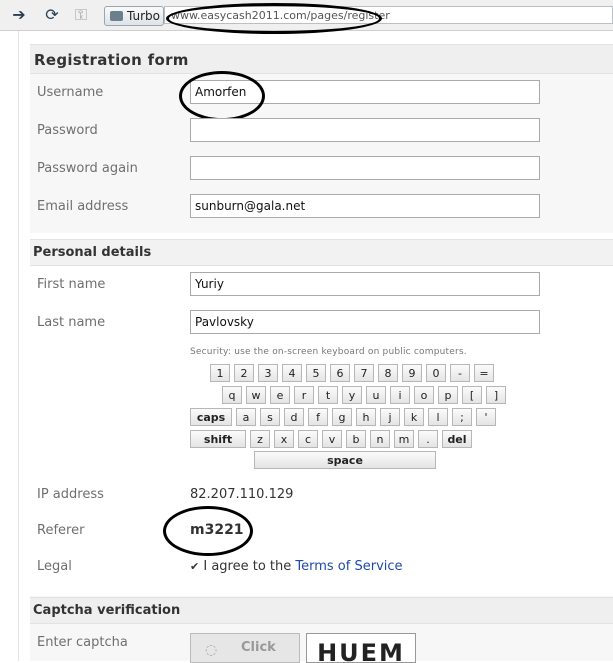 This screenshot has height=663, width=613. I want to click on key-char: [, so click(472, 395).